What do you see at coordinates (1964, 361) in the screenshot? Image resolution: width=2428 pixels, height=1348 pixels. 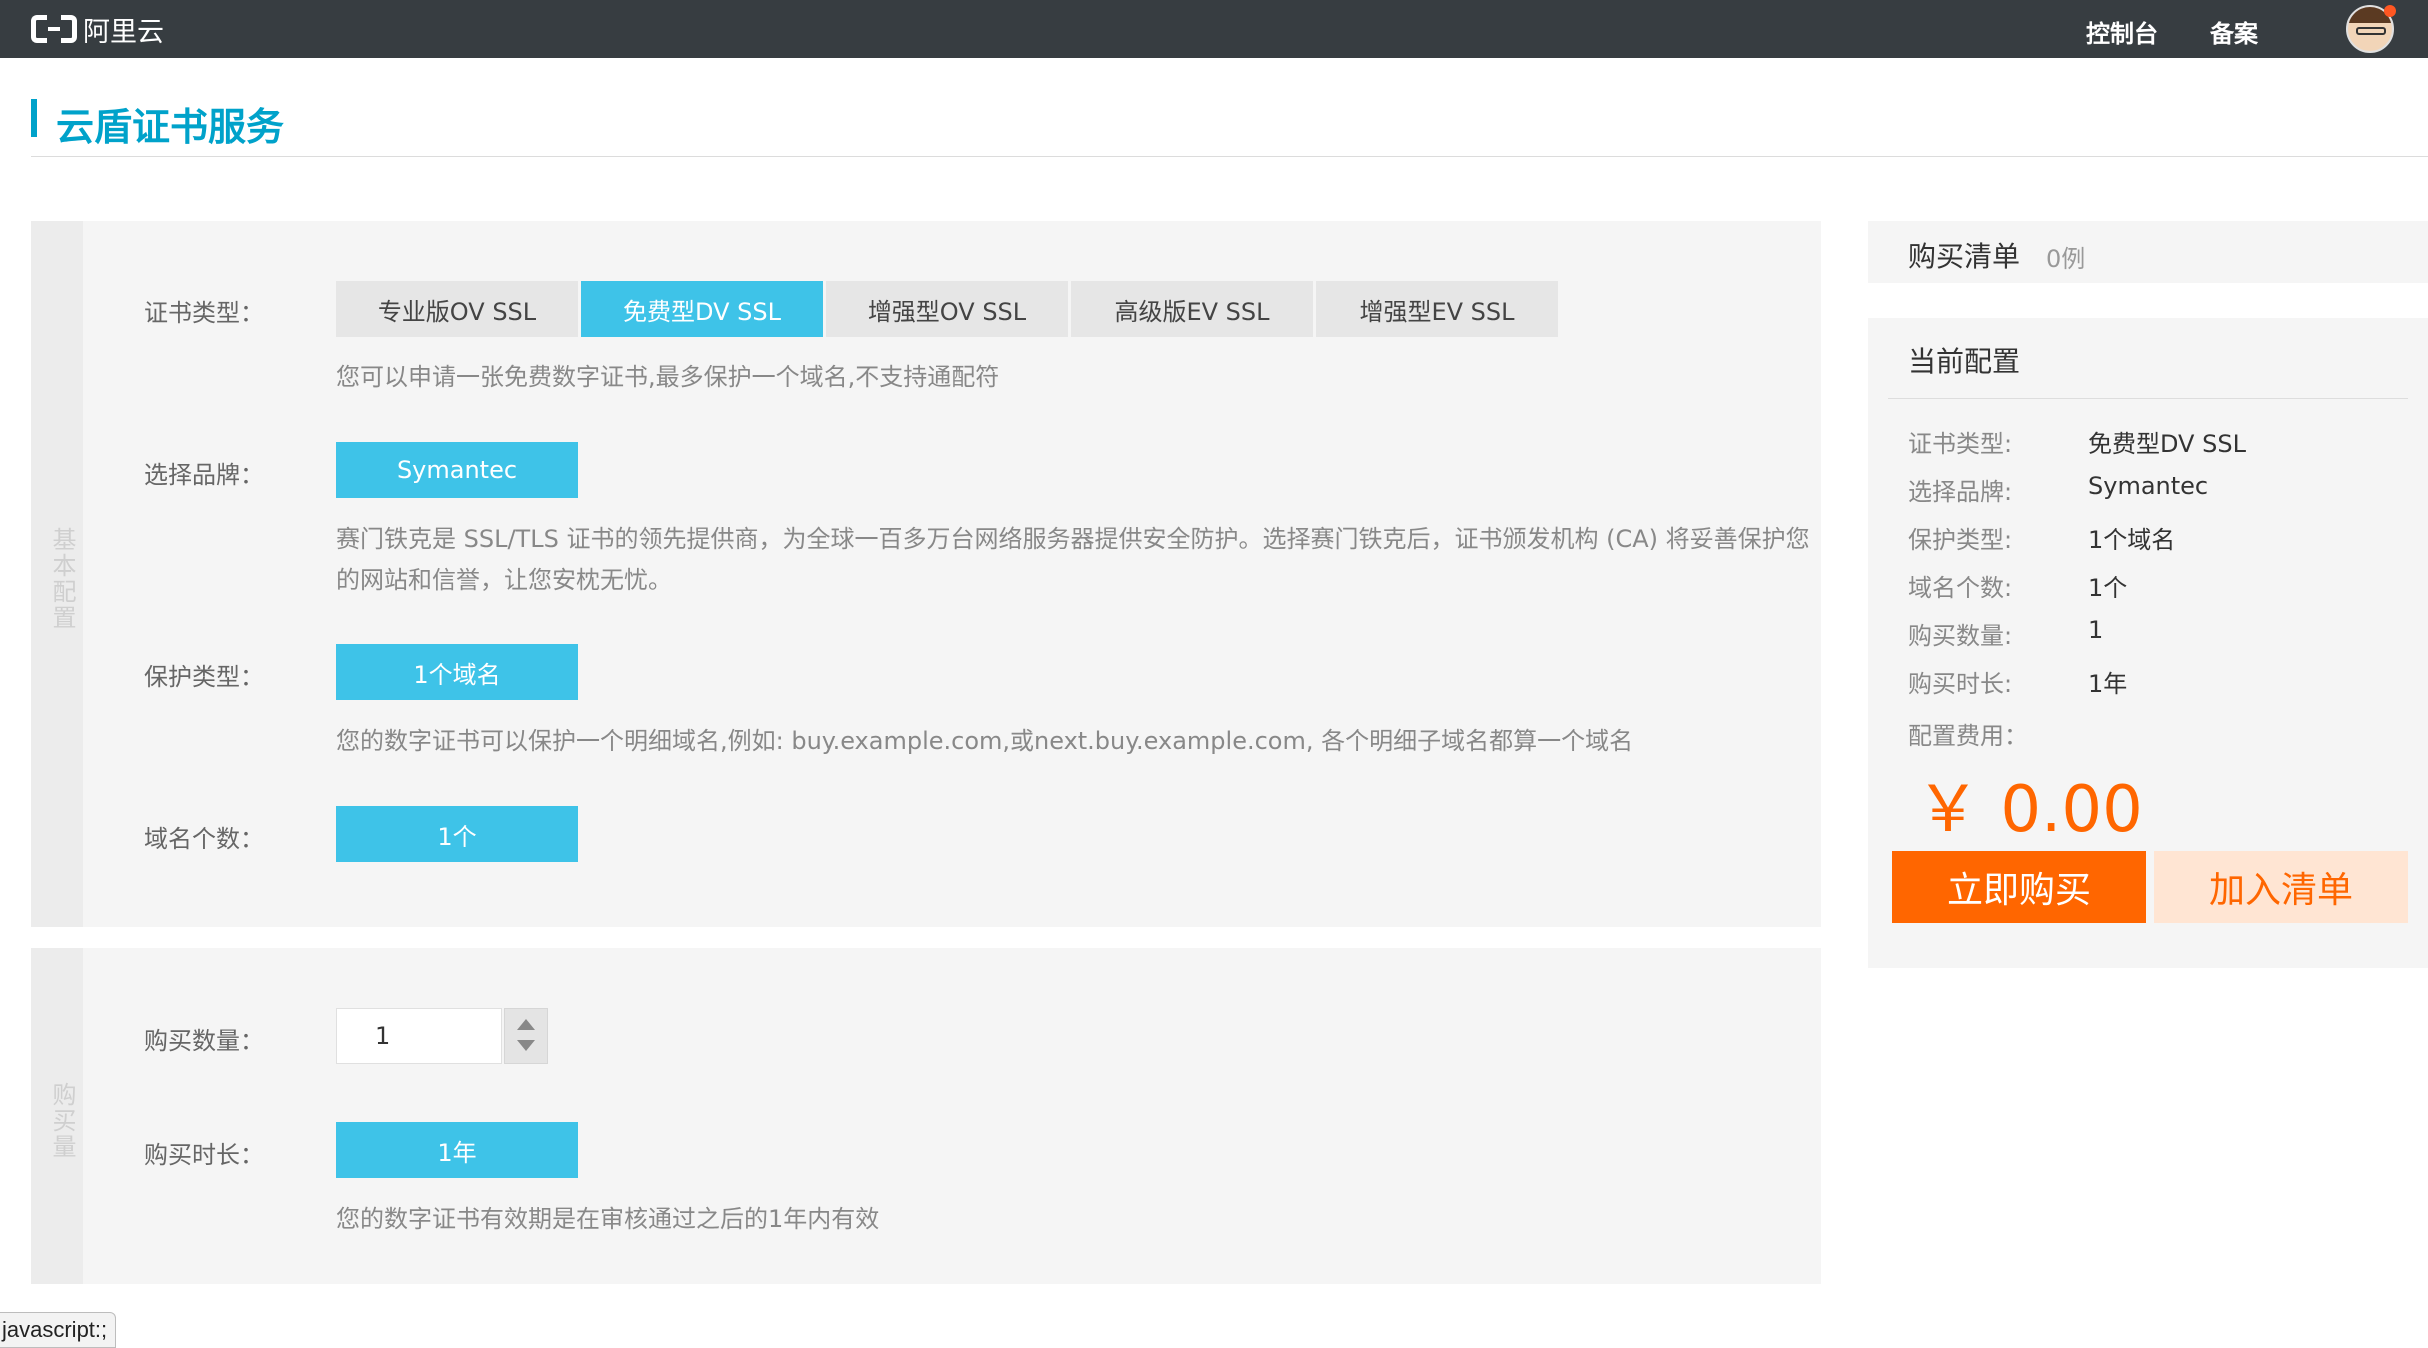 I see `current-config-title: 当前配置` at bounding box center [1964, 361].